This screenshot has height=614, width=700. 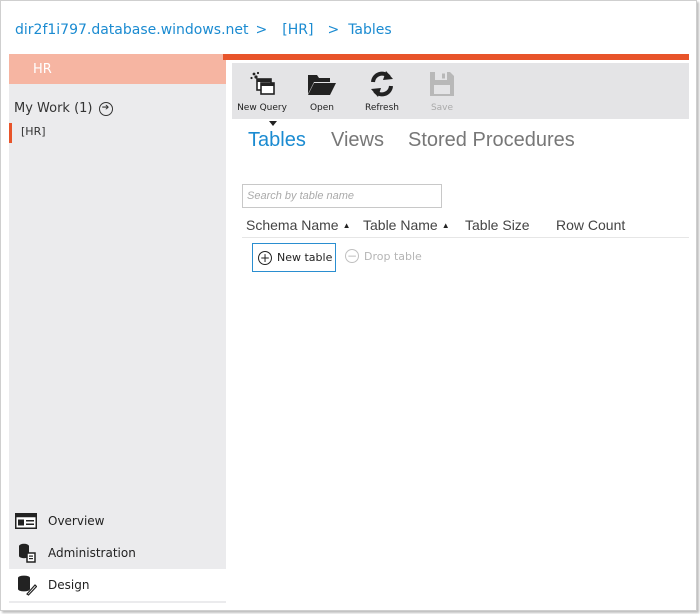 What do you see at coordinates (491, 140) in the screenshot?
I see `tab-stored-procedures: Stored Procedures` at bounding box center [491, 140].